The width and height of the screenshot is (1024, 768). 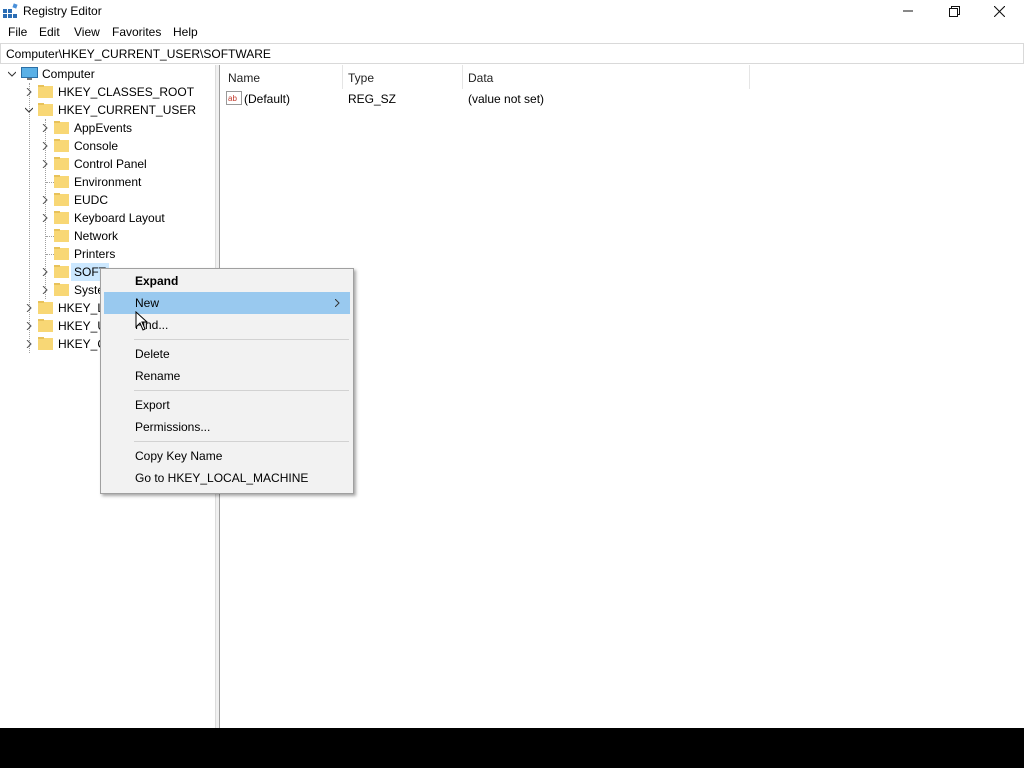 I want to click on column-header-name: Name, so click(x=244, y=78).